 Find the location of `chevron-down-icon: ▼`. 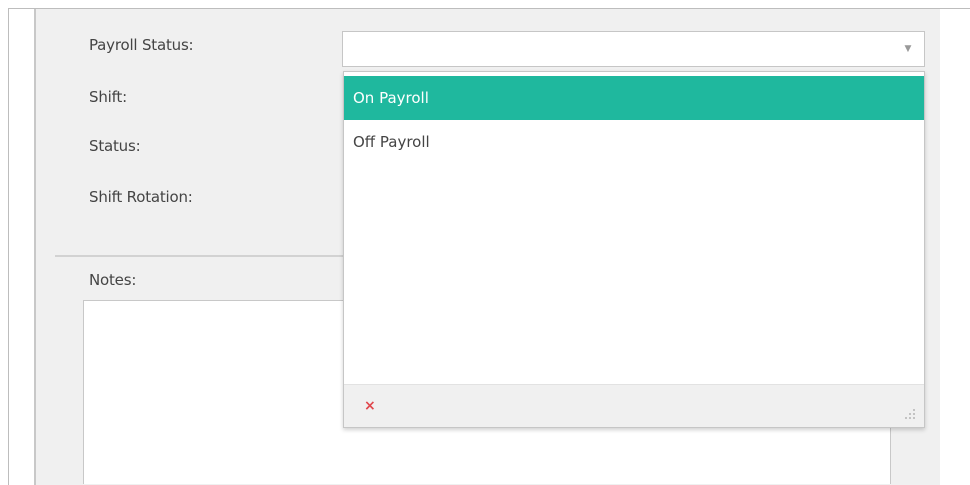

chevron-down-icon: ▼ is located at coordinates (908, 49).